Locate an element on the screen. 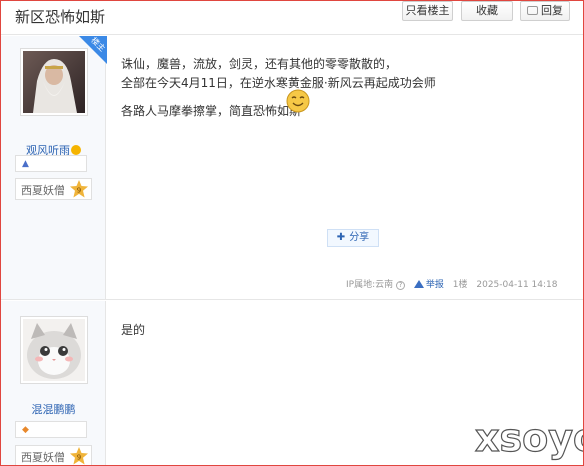 This screenshot has width=584, height=466. post-line-1: 诛仙，魔兽，流放，剑灵，还有其他的零零散散的， is located at coordinates (259, 64).